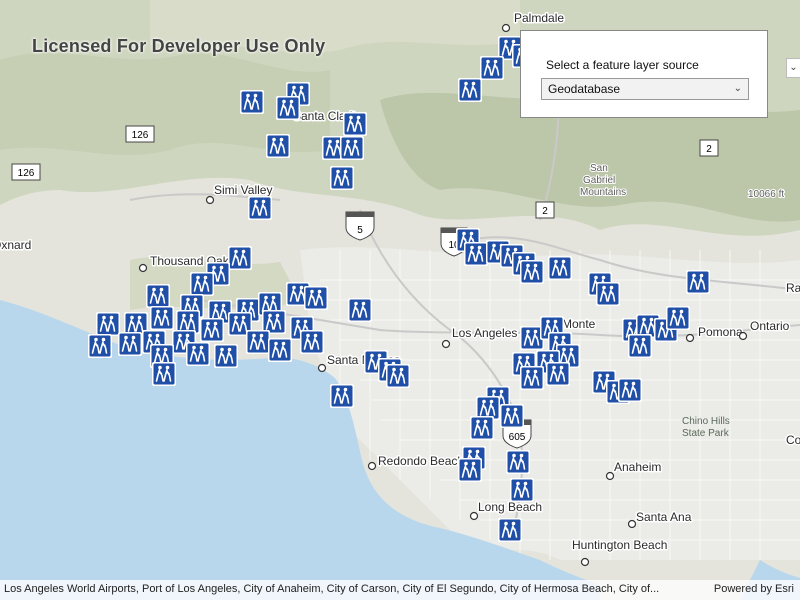  What do you see at coordinates (664, 517) in the screenshot?
I see `city-label-santa-ana: Santa Ana` at bounding box center [664, 517].